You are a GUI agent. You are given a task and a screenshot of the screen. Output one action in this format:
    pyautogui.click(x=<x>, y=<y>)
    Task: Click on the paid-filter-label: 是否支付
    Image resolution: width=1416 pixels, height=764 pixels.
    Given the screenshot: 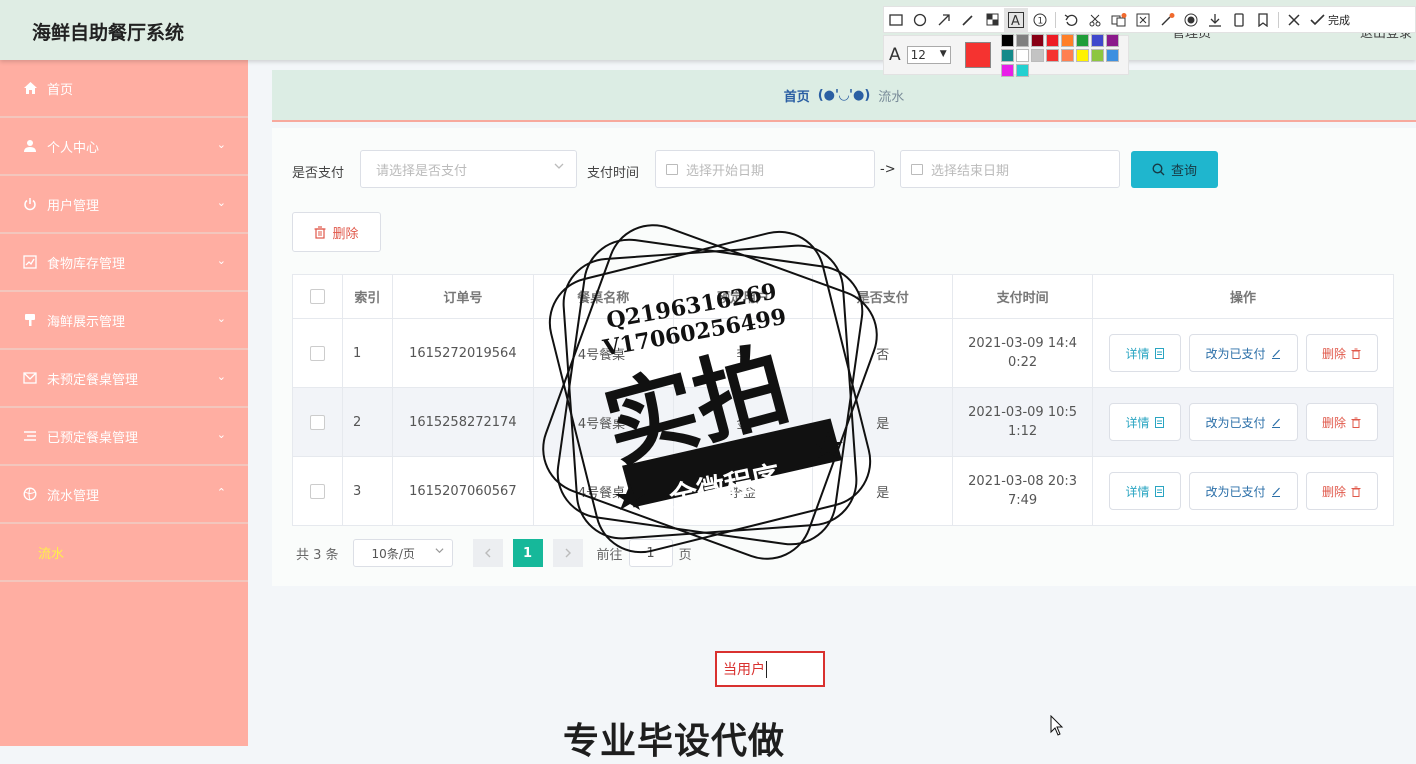 What is the action you would take?
    pyautogui.click(x=318, y=173)
    